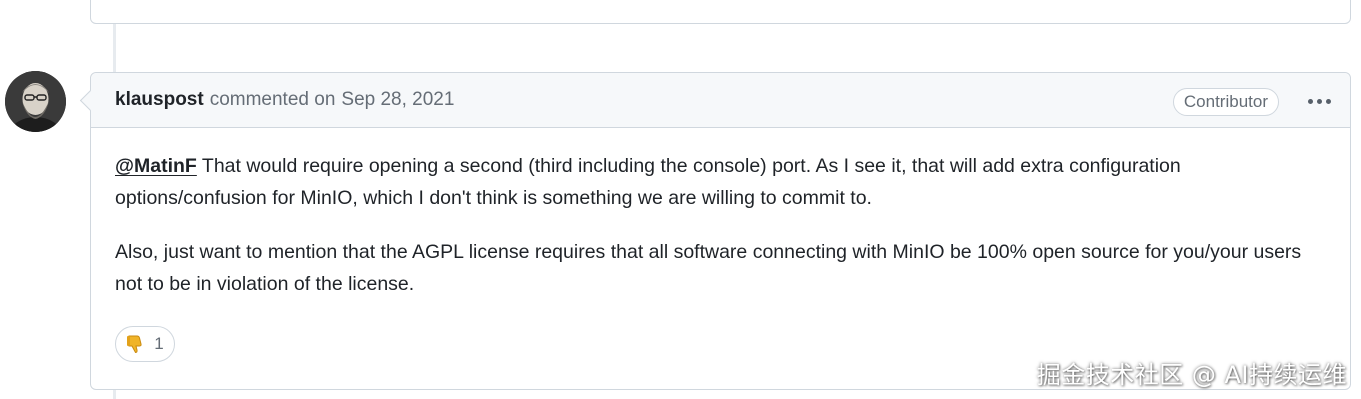 This screenshot has width=1361, height=399. Describe the element at coordinates (134, 344) in the screenshot. I see `thumbs-down-icon` at that location.